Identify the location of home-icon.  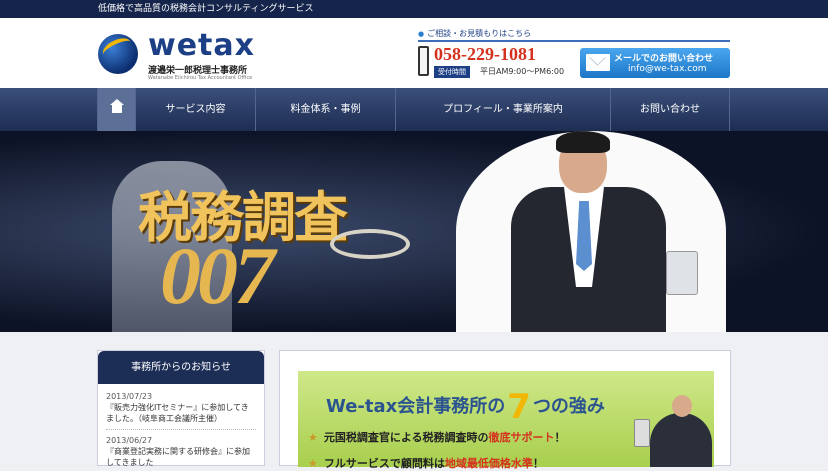
(116, 106).